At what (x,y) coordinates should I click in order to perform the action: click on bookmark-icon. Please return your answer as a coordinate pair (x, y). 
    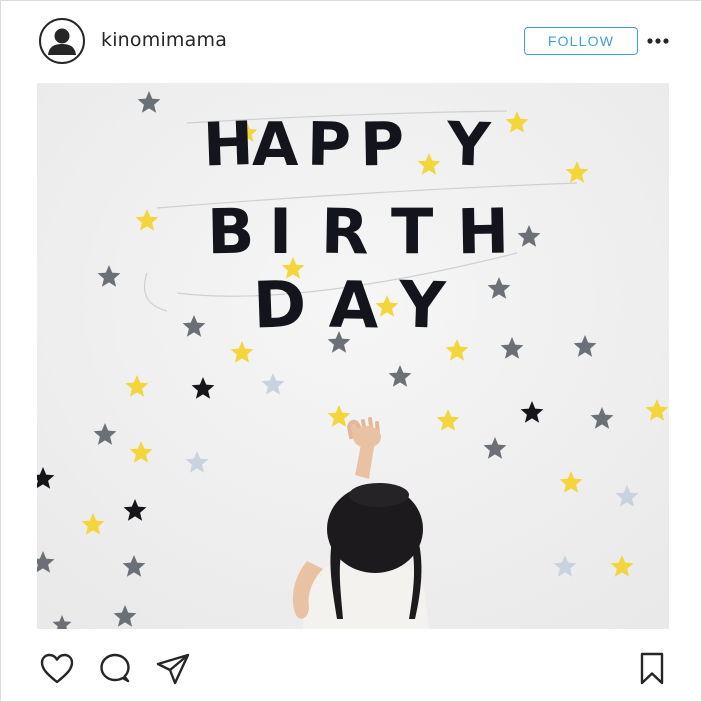
    Looking at the image, I should click on (653, 669).